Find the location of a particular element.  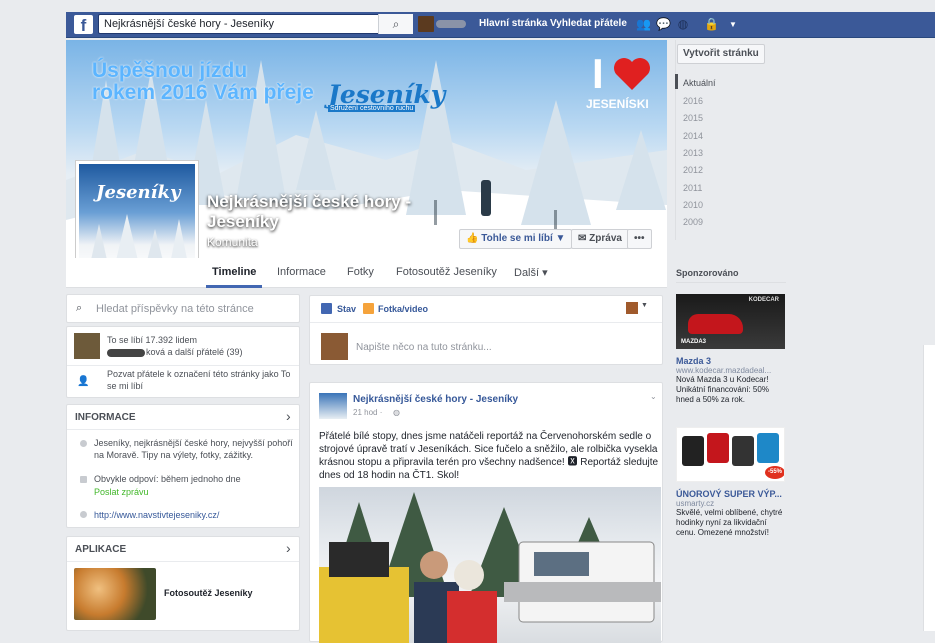

page-title: Nejkrásnější české hory - Jeseníky is located at coordinates (309, 211).